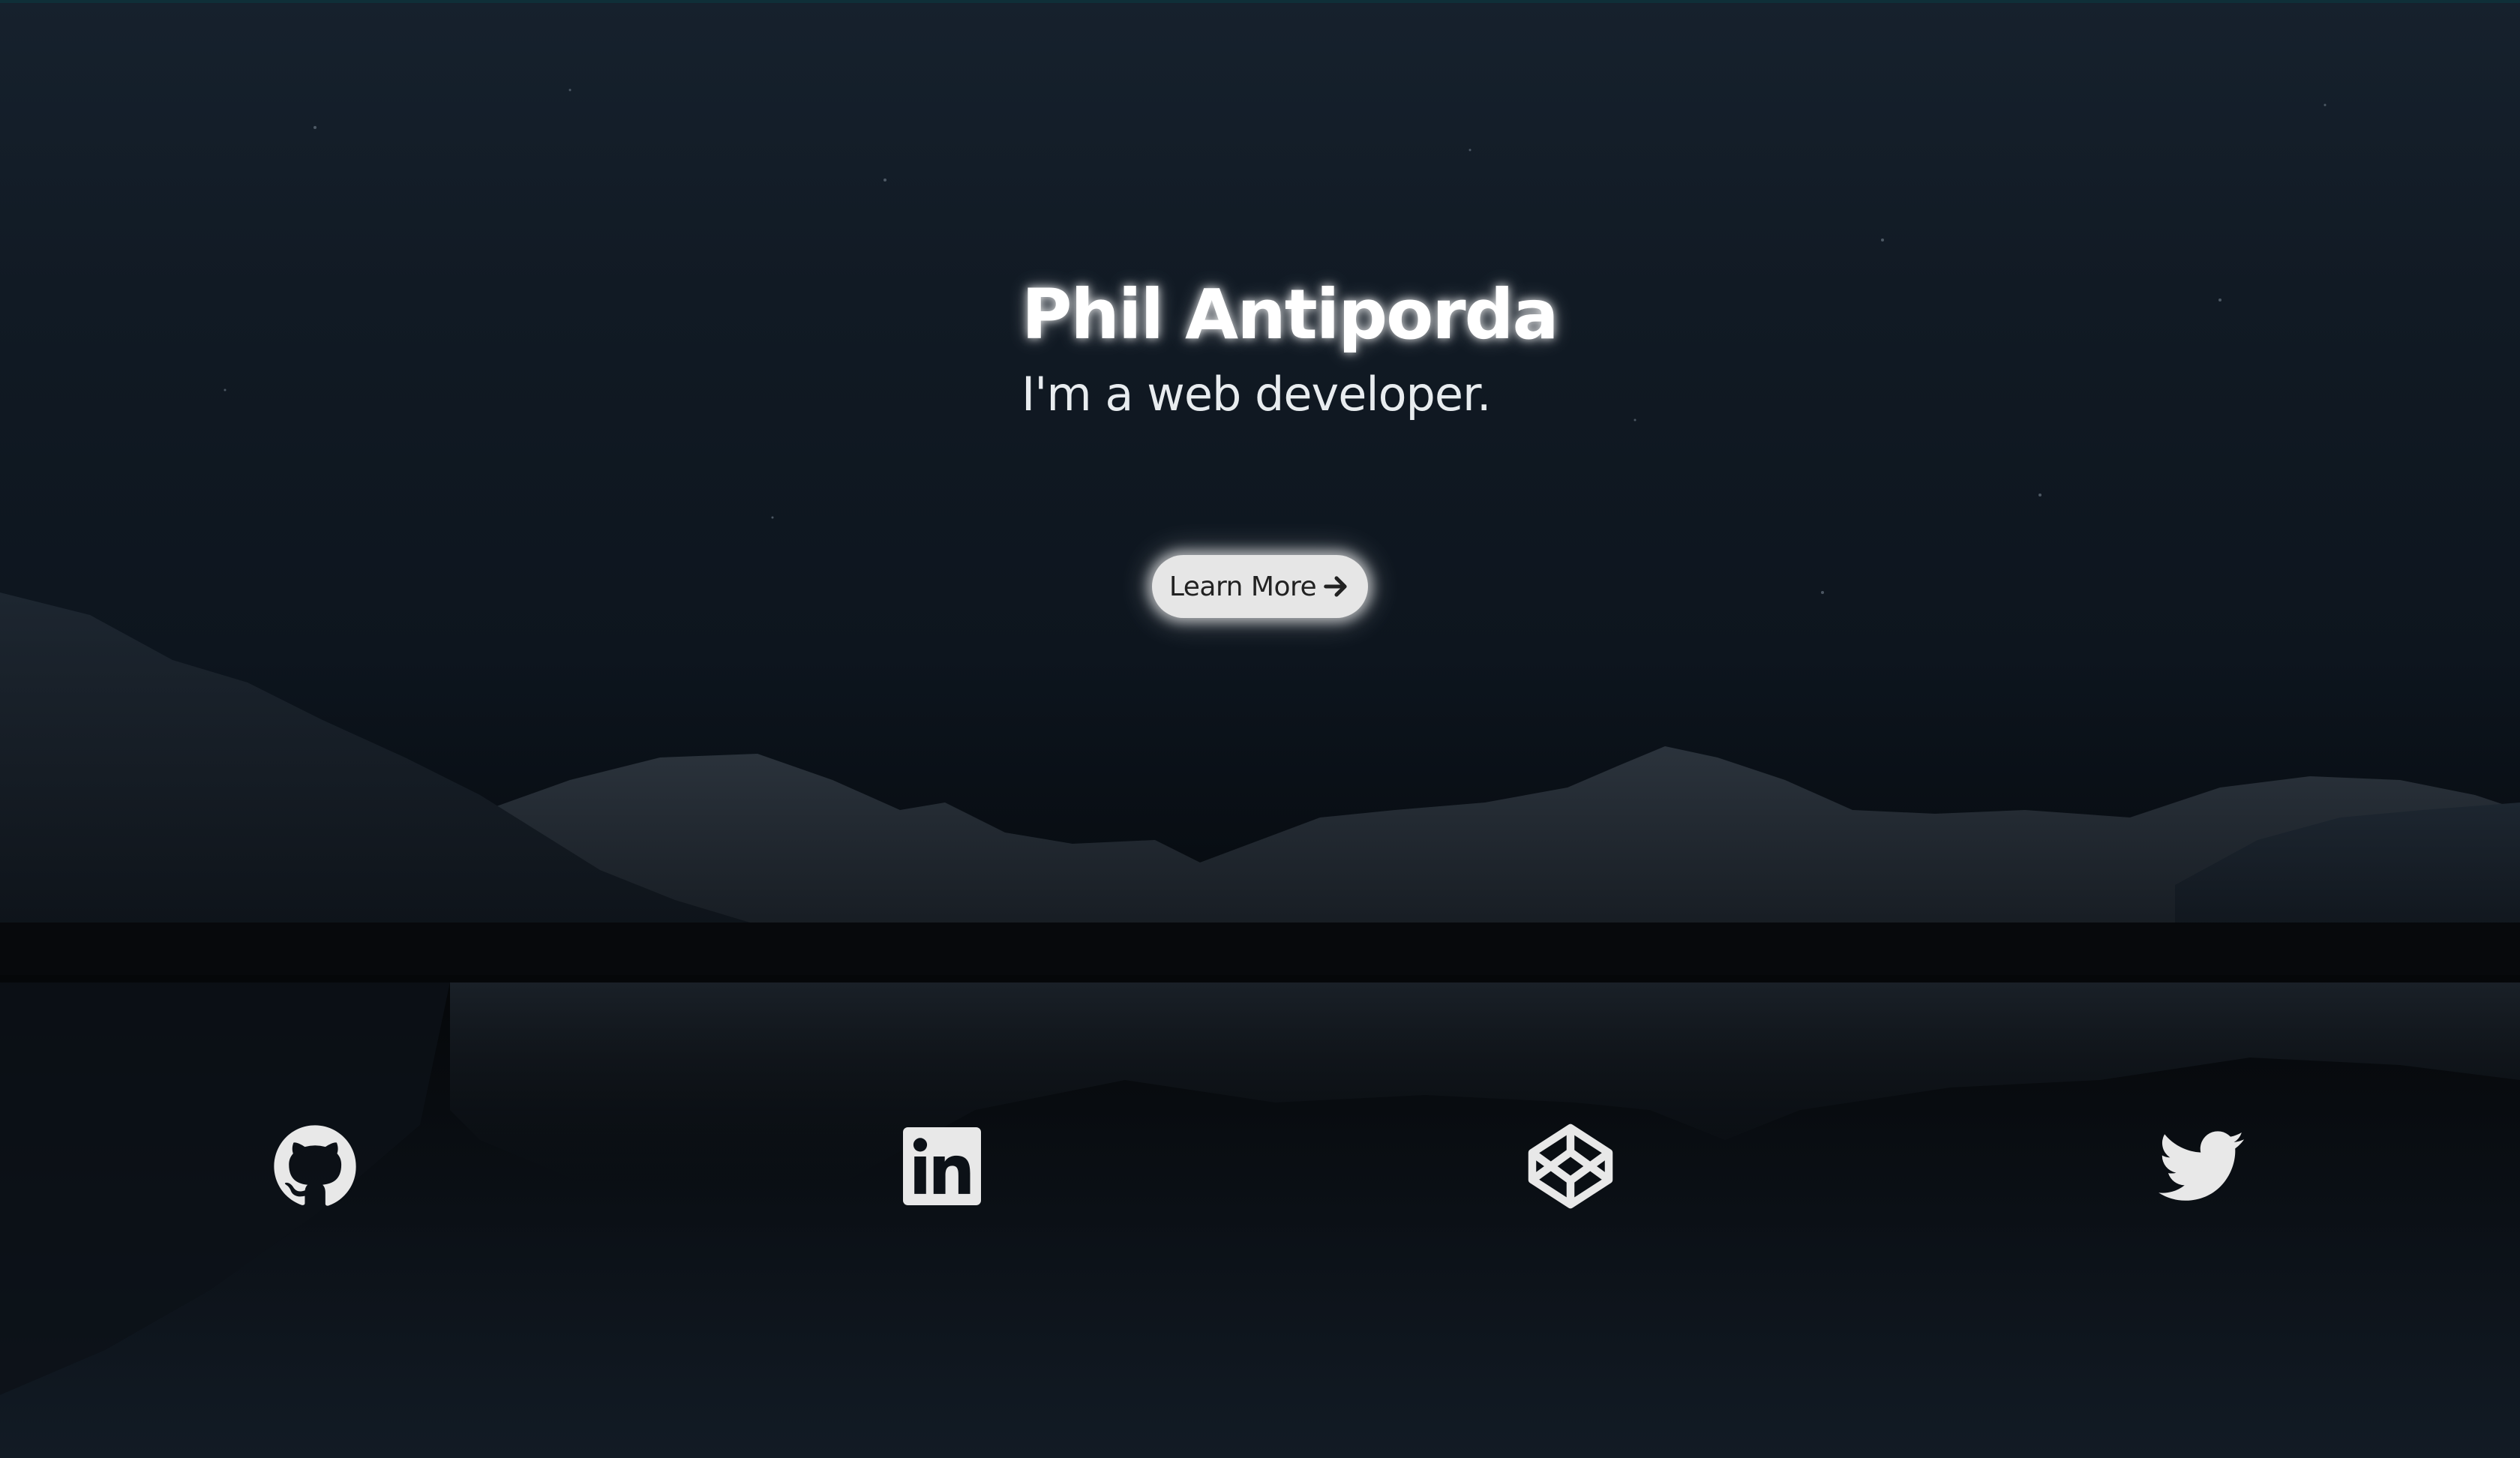  I want to click on hero-title: Phil Antiporda, so click(1290, 314).